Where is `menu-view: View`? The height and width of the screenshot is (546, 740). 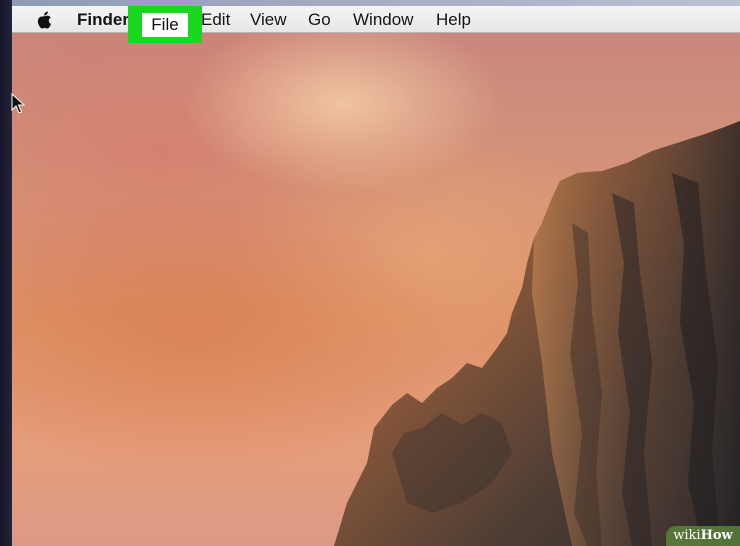
menu-view: View is located at coordinates (268, 19).